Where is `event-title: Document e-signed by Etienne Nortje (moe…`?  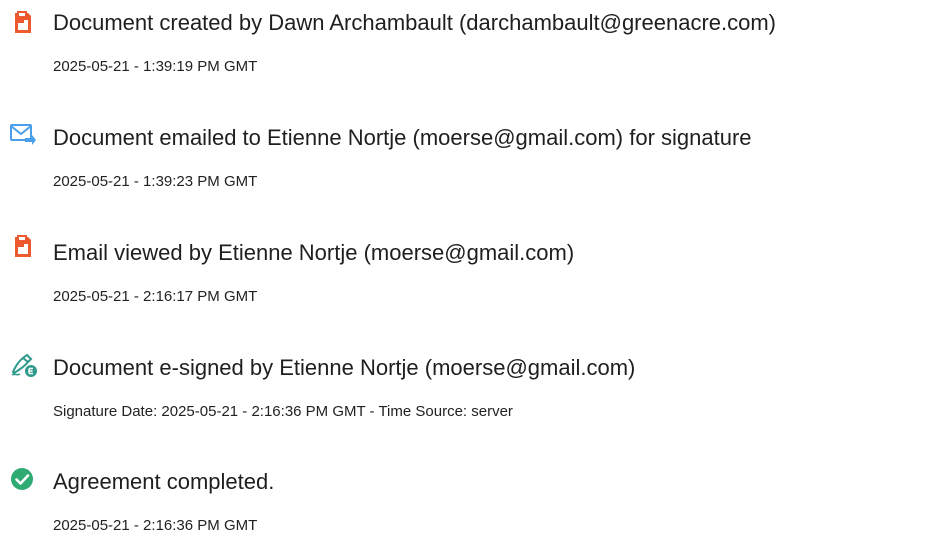
event-title: Document e-signed by Etienne Nortje (moe… is located at coordinates (344, 367).